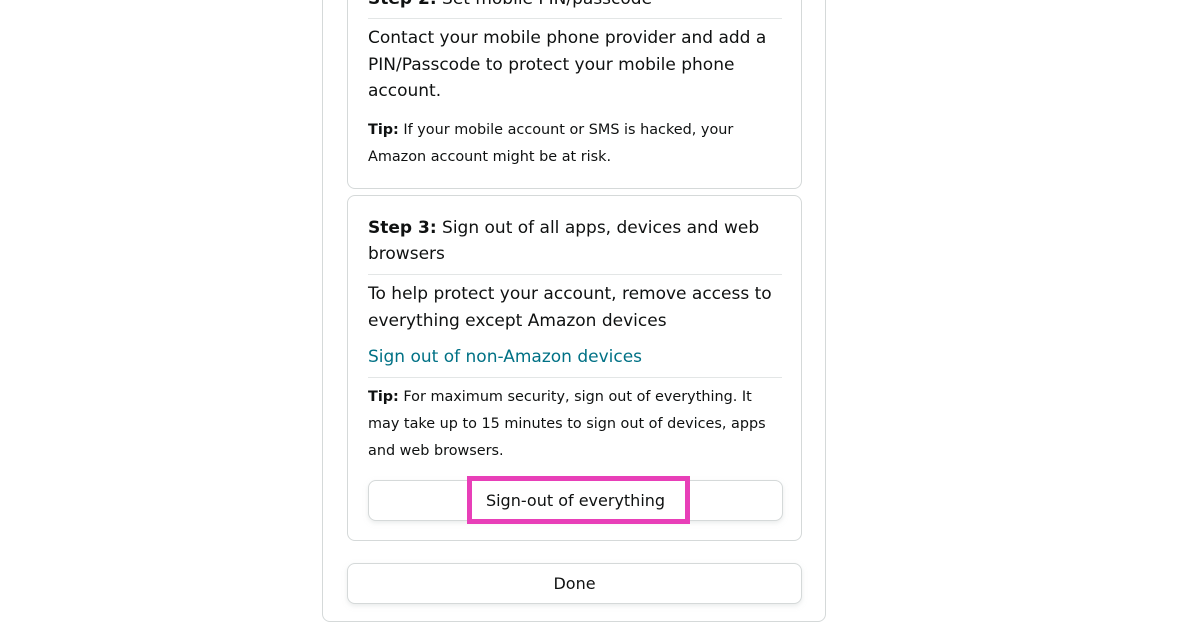  Describe the element at coordinates (383, 130) in the screenshot. I see `step-2-tip-label: Tip:` at that location.